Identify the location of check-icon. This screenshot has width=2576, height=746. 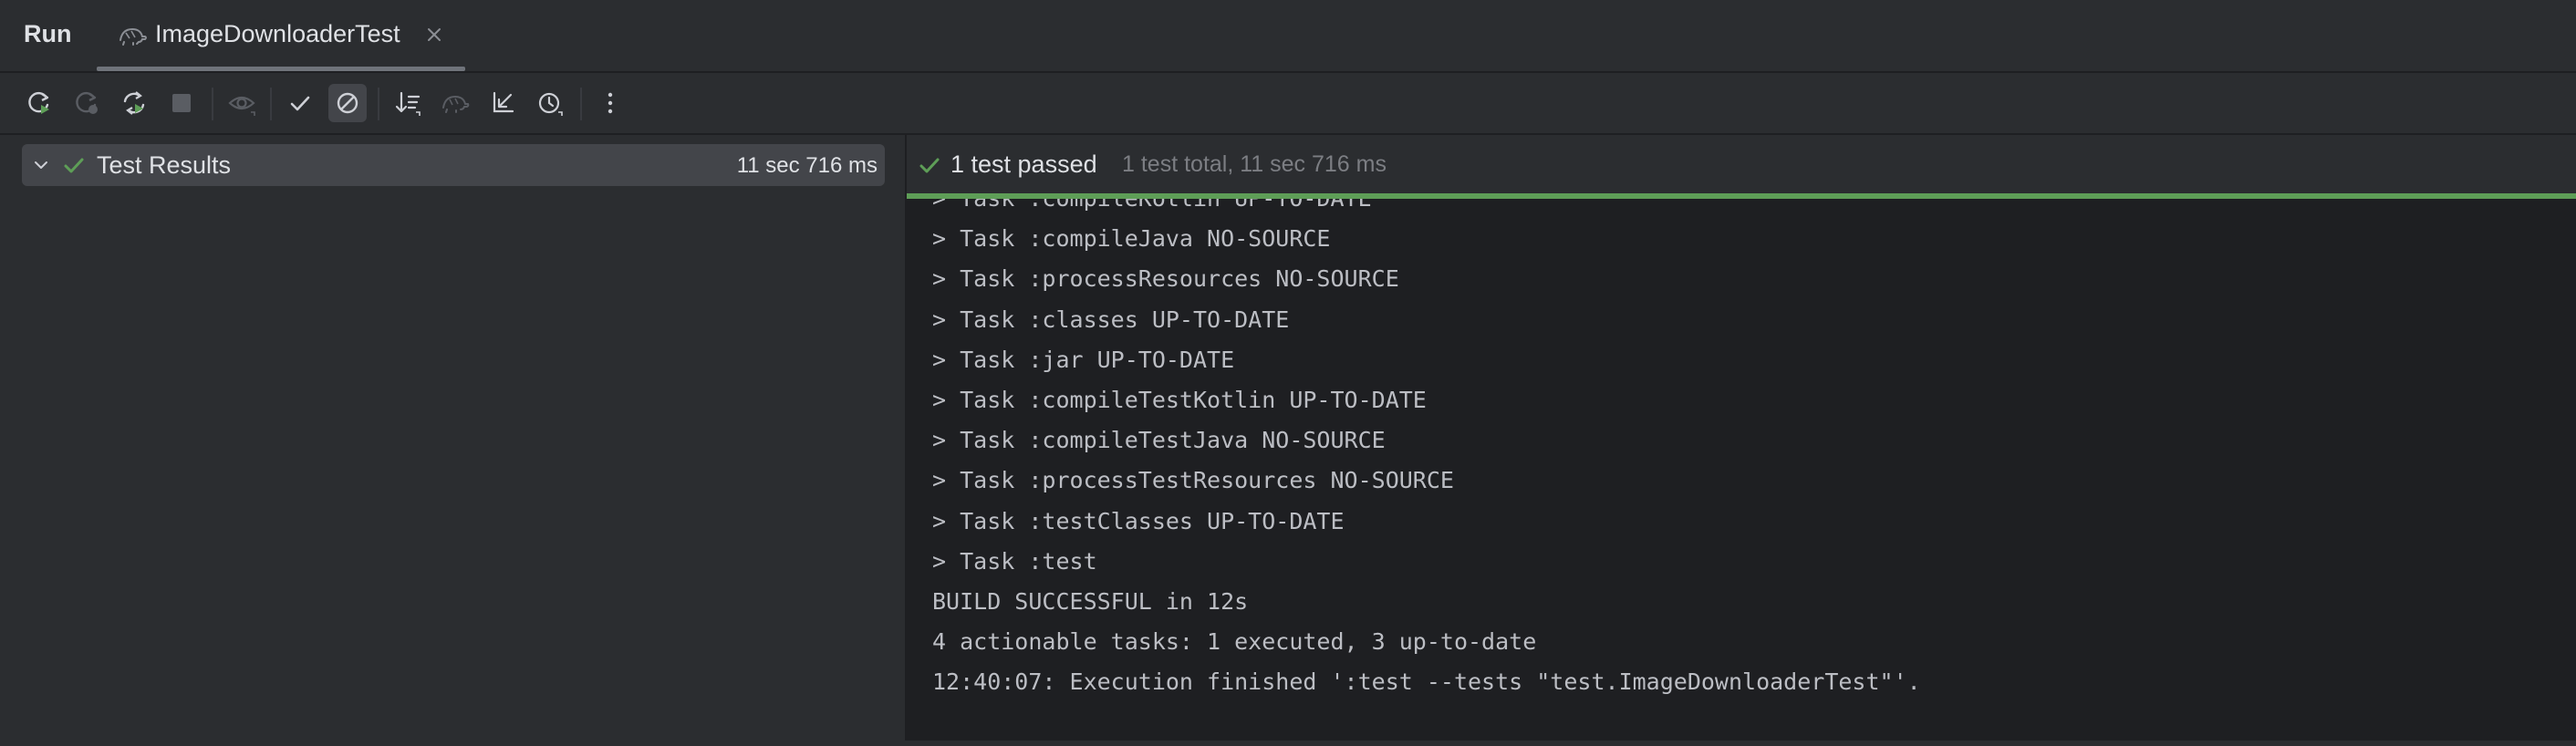
(300, 104).